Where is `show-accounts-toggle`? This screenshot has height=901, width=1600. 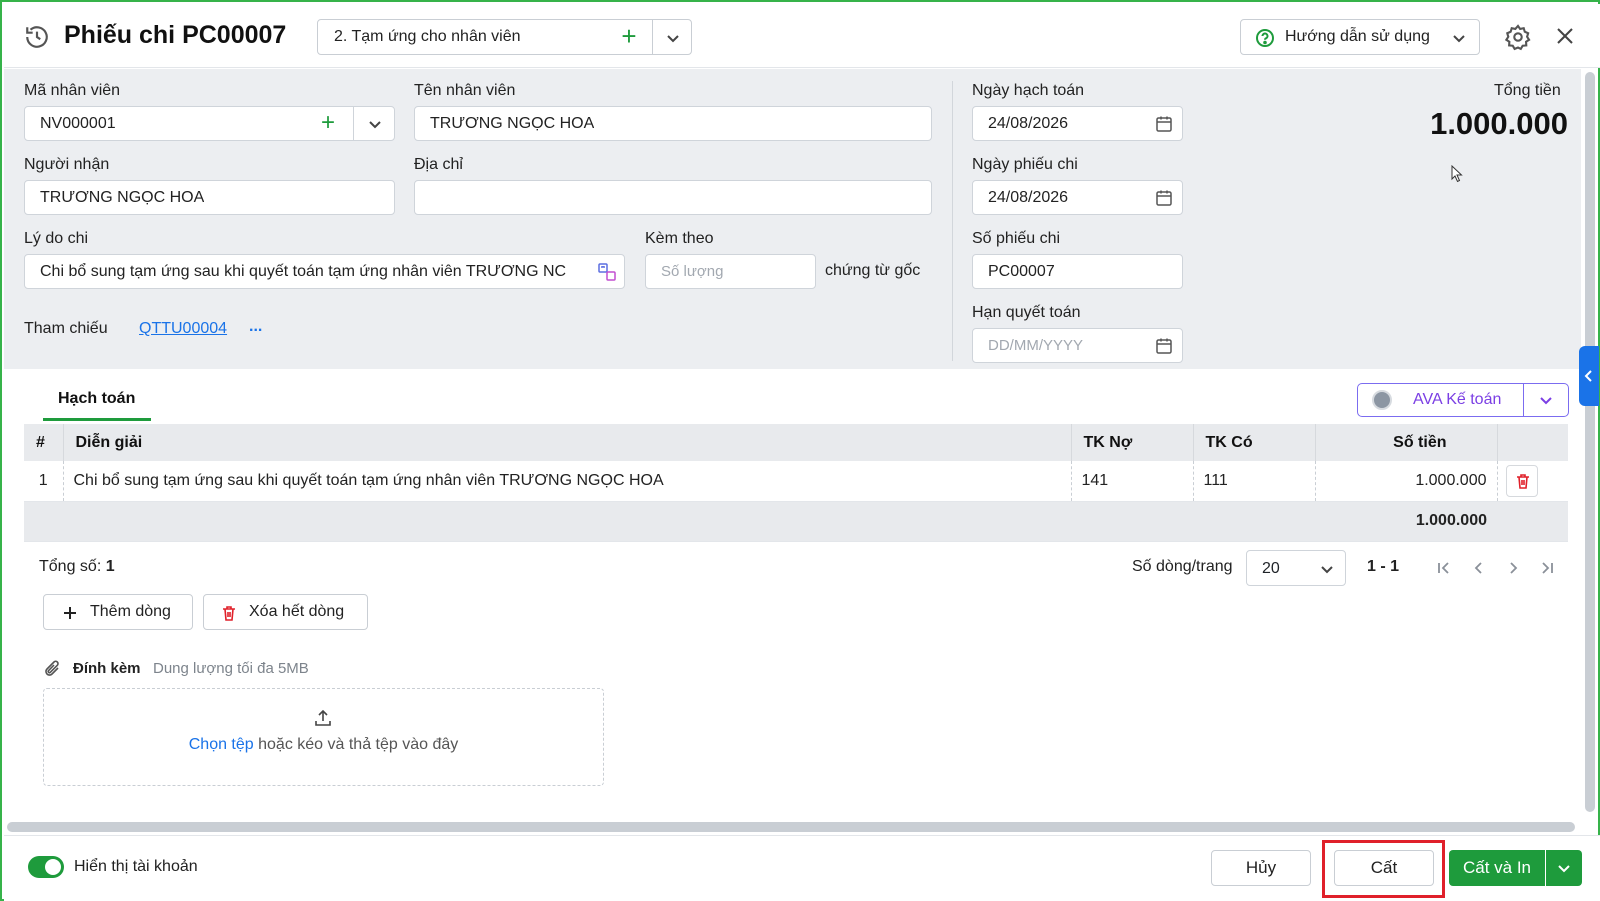
show-accounts-toggle is located at coordinates (46, 867).